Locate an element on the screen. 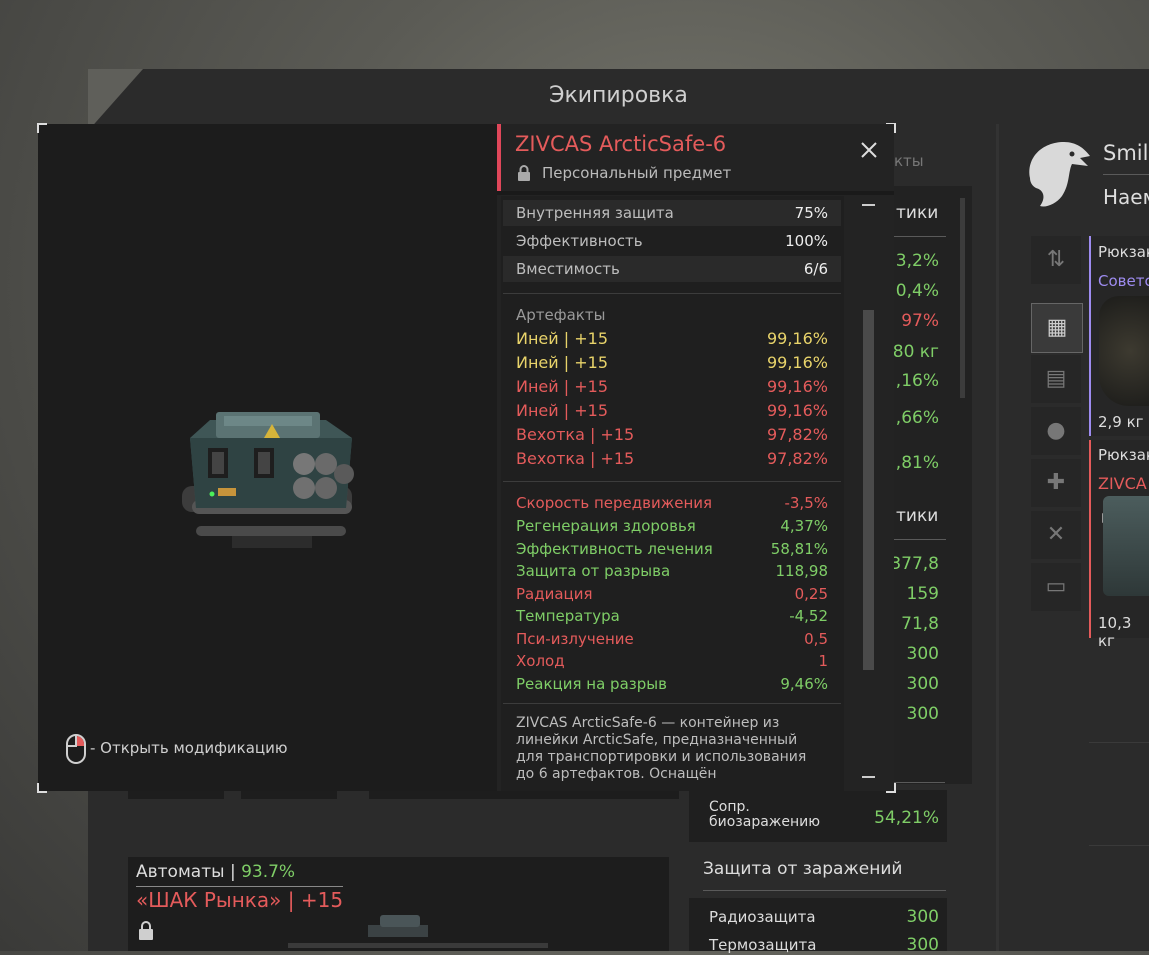 Image resolution: width=1149 pixels, height=955 pixels. medkit-filter-icon: ✚ is located at coordinates (1056, 483).